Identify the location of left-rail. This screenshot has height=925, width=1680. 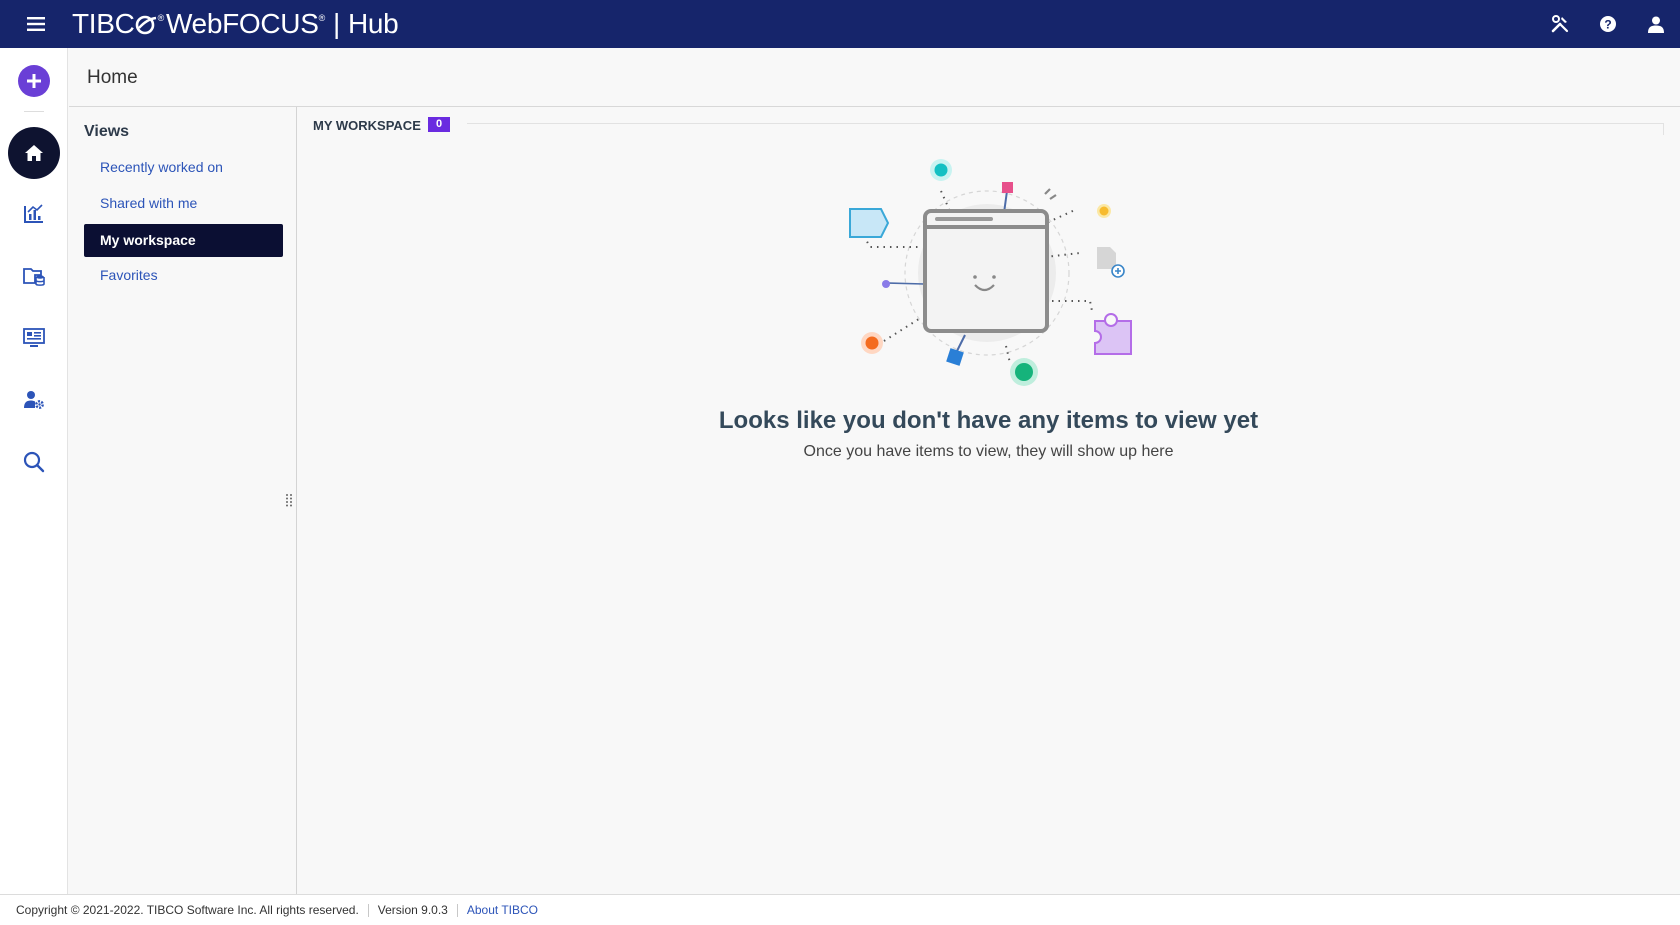
(34, 471).